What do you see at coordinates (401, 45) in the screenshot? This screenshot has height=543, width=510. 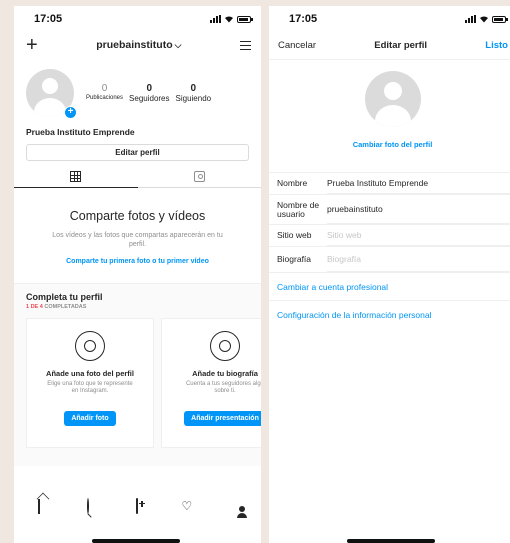 I see `page-title: Editar perfil` at bounding box center [401, 45].